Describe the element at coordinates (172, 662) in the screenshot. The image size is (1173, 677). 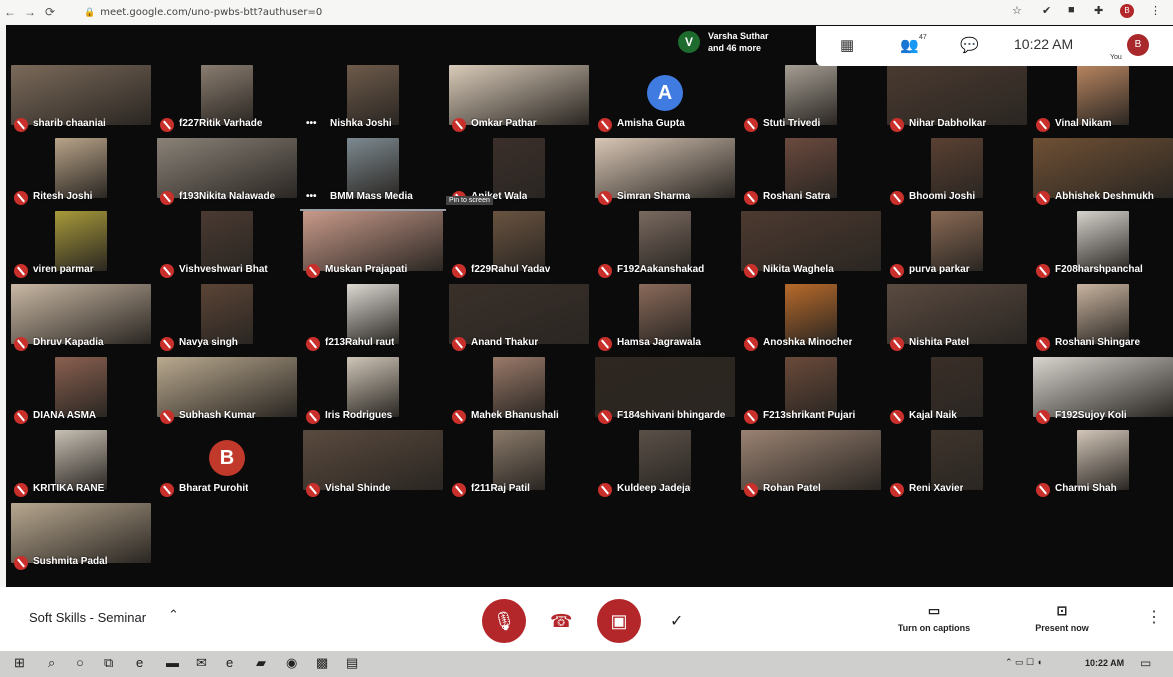
I see `file-explorer-icon: ▬` at that location.